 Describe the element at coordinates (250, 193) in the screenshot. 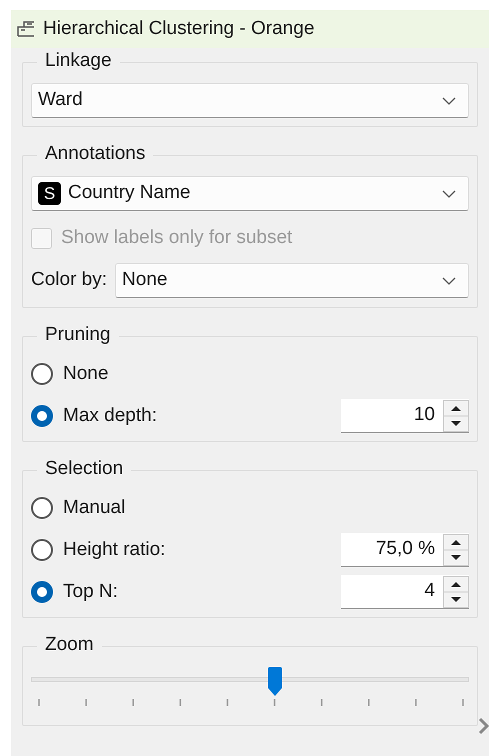

I see `dropdown: S Country Name` at that location.